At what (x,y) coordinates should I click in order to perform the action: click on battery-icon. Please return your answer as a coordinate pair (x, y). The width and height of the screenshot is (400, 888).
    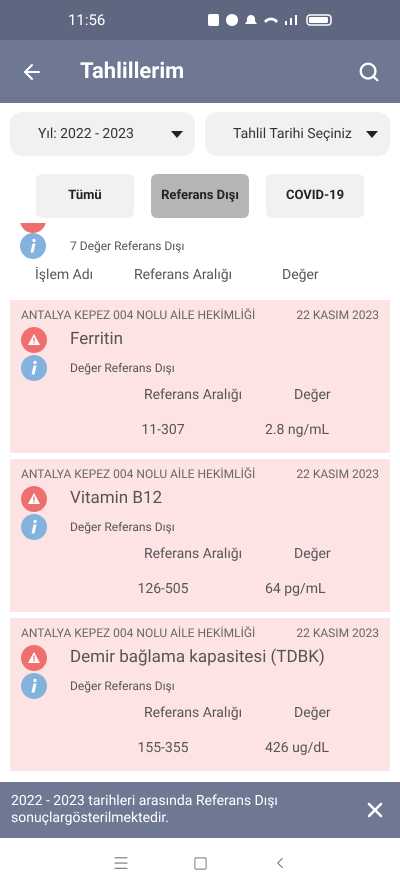
    Looking at the image, I should click on (319, 20).